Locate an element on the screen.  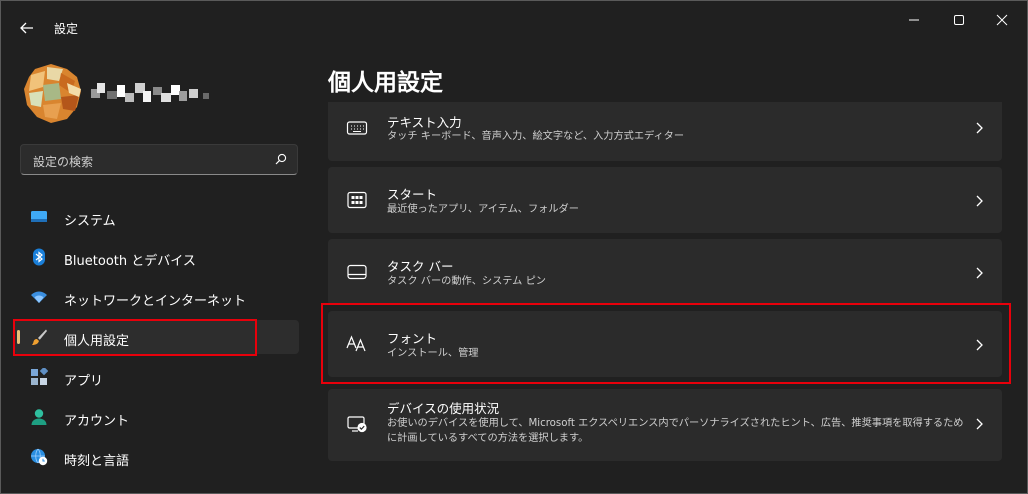
back-arrow-icon is located at coordinates (26, 28).